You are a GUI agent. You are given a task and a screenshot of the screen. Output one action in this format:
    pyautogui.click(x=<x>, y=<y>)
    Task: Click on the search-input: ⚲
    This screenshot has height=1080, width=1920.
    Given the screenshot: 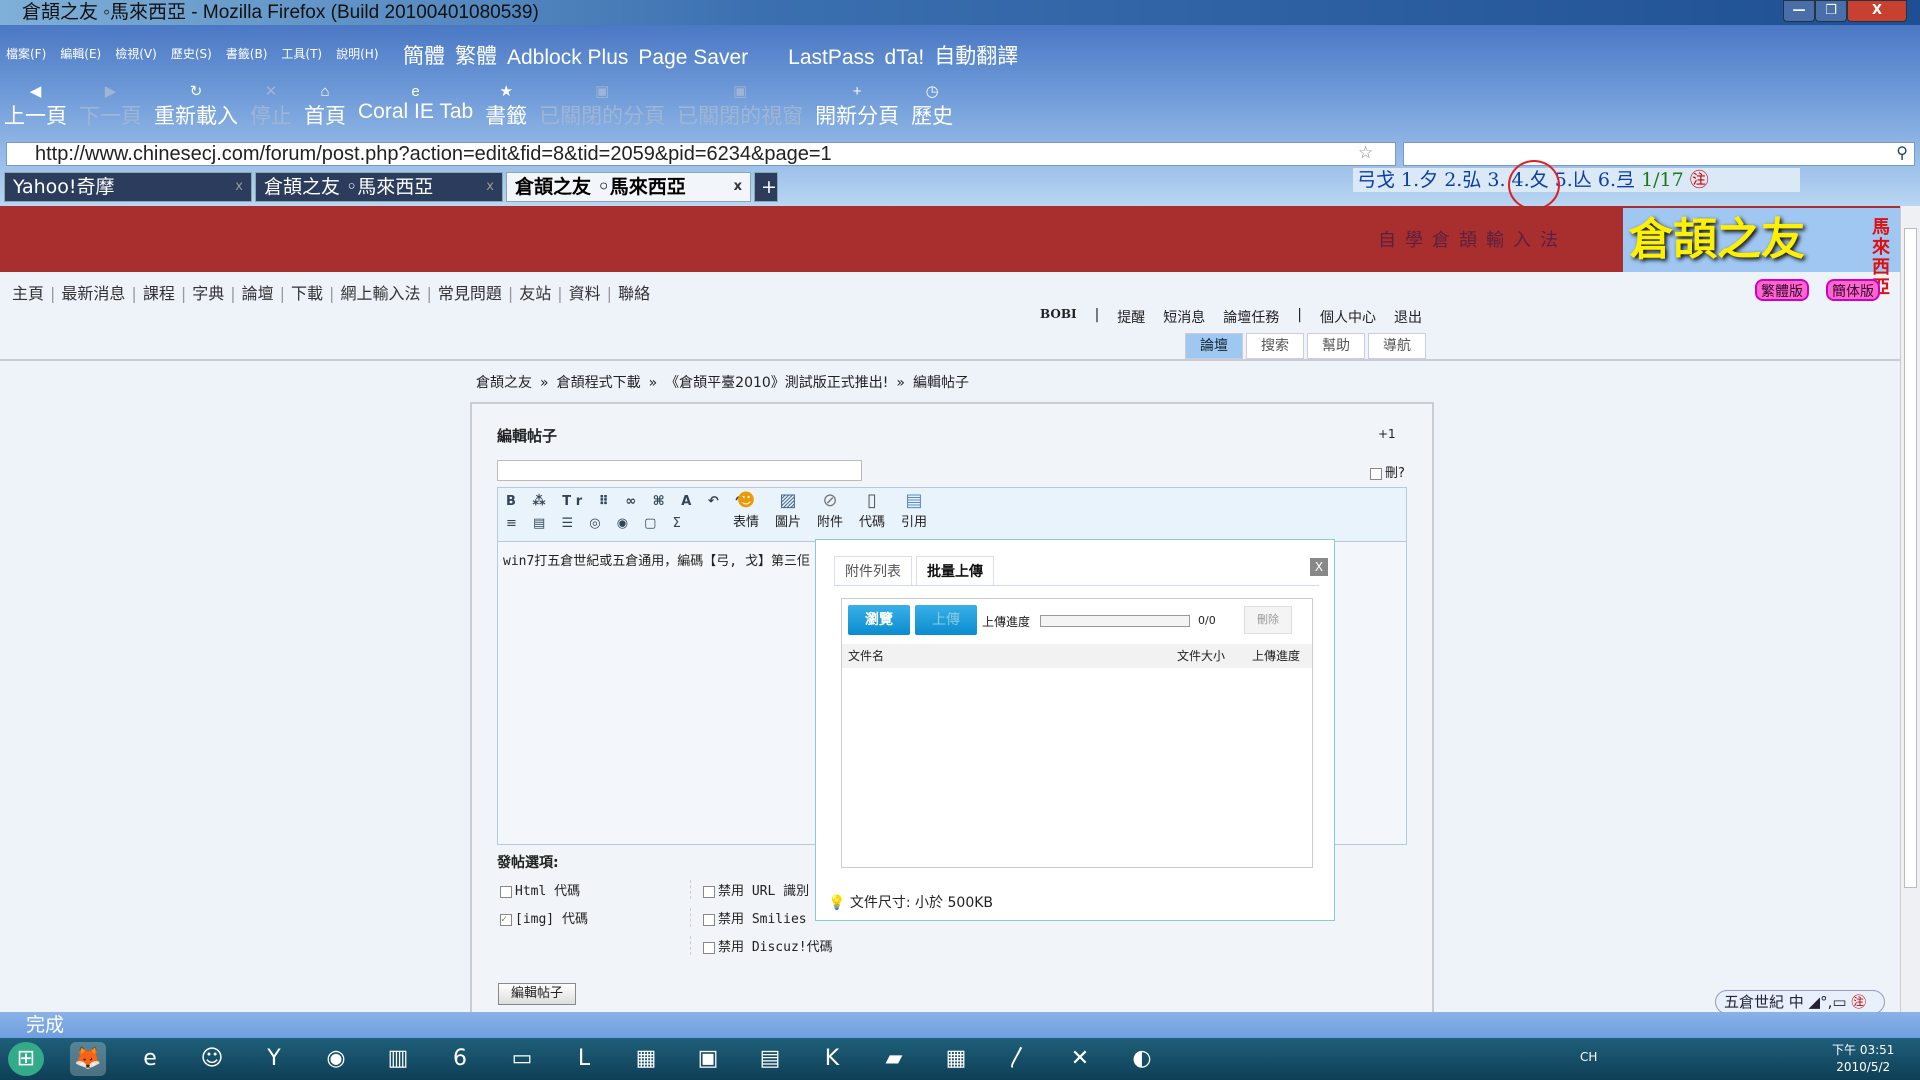 What is the action you would take?
    pyautogui.click(x=1659, y=154)
    